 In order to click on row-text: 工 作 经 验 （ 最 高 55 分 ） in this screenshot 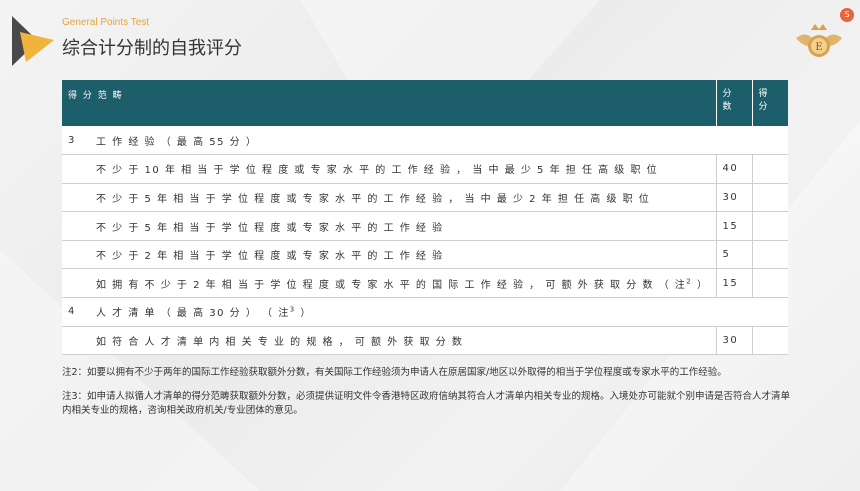, I will do `click(177, 142)`.